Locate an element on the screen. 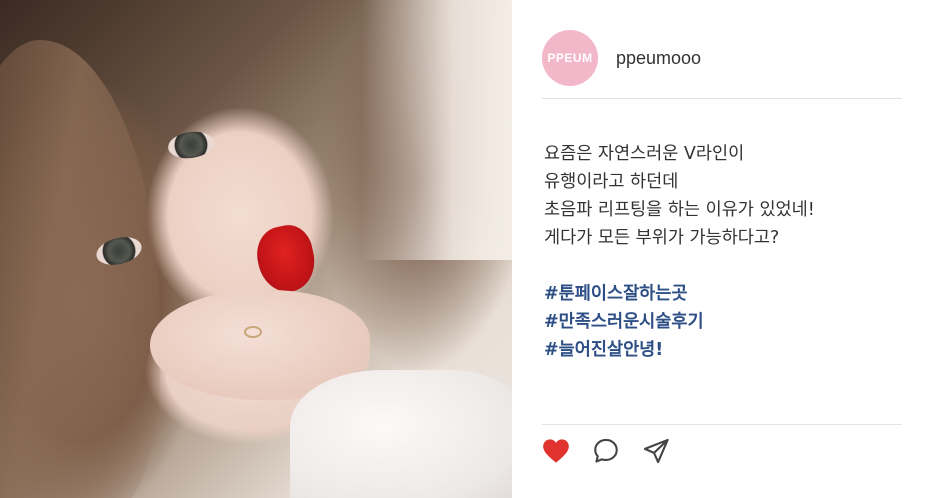 Image resolution: width=925 pixels, height=498 pixels. hashtag-link: #만족스러운시술후기 is located at coordinates (724, 322).